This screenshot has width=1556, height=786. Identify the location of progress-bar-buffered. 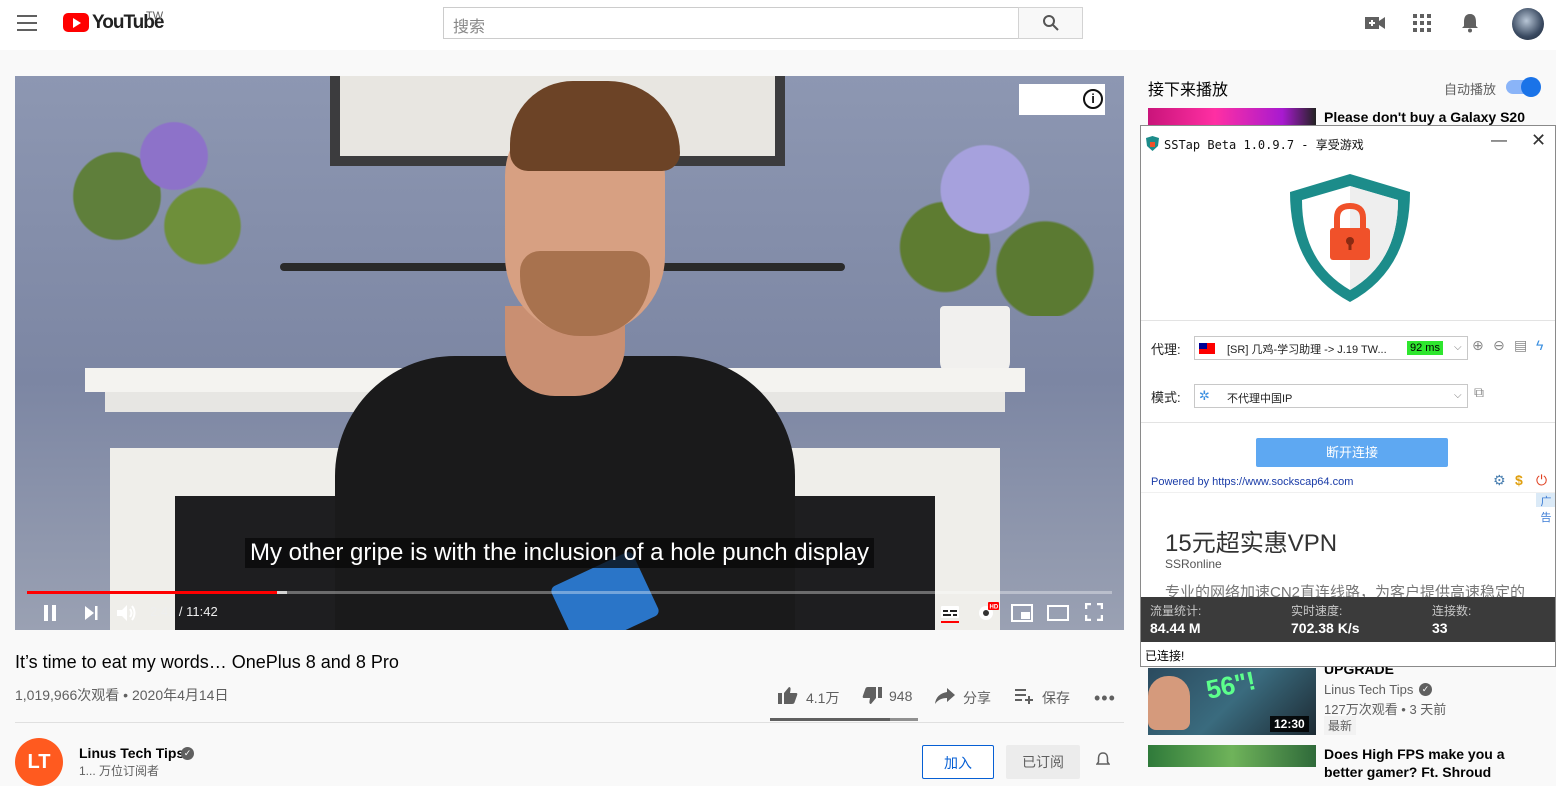
(282, 592).